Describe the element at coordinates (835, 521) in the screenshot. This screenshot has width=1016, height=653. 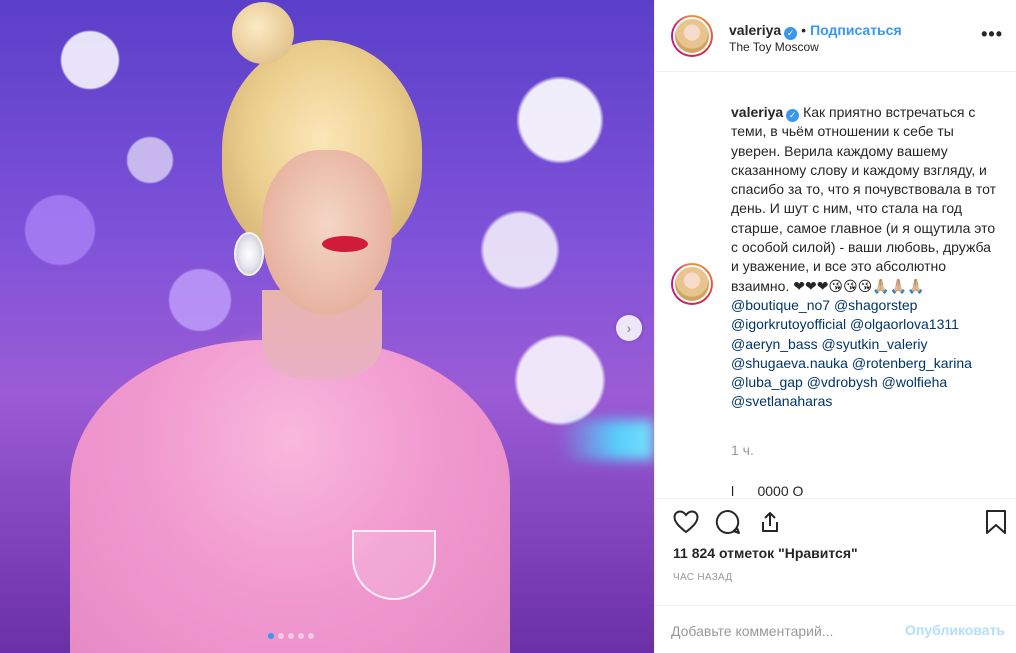
I see `action-bar` at that location.